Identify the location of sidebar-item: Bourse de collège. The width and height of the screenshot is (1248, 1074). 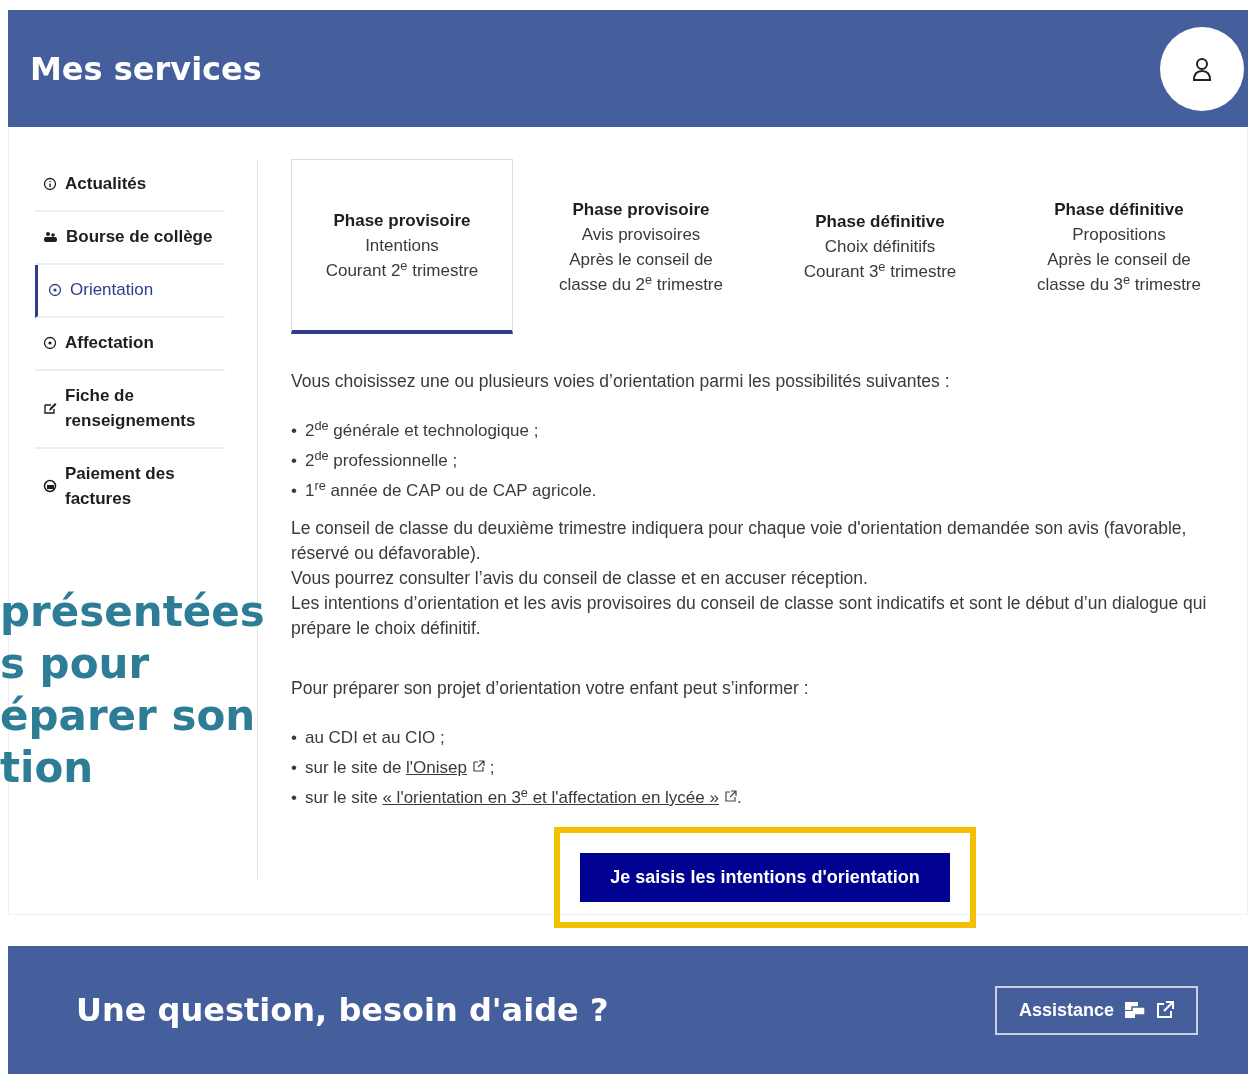
(130, 238).